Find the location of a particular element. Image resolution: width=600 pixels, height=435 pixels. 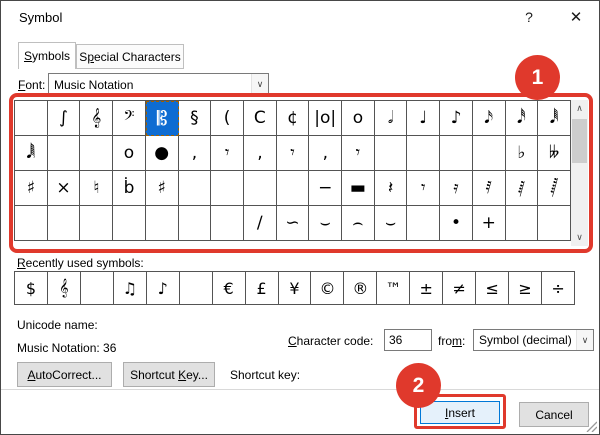

symbol-cell: ♮ is located at coordinates (97, 188).